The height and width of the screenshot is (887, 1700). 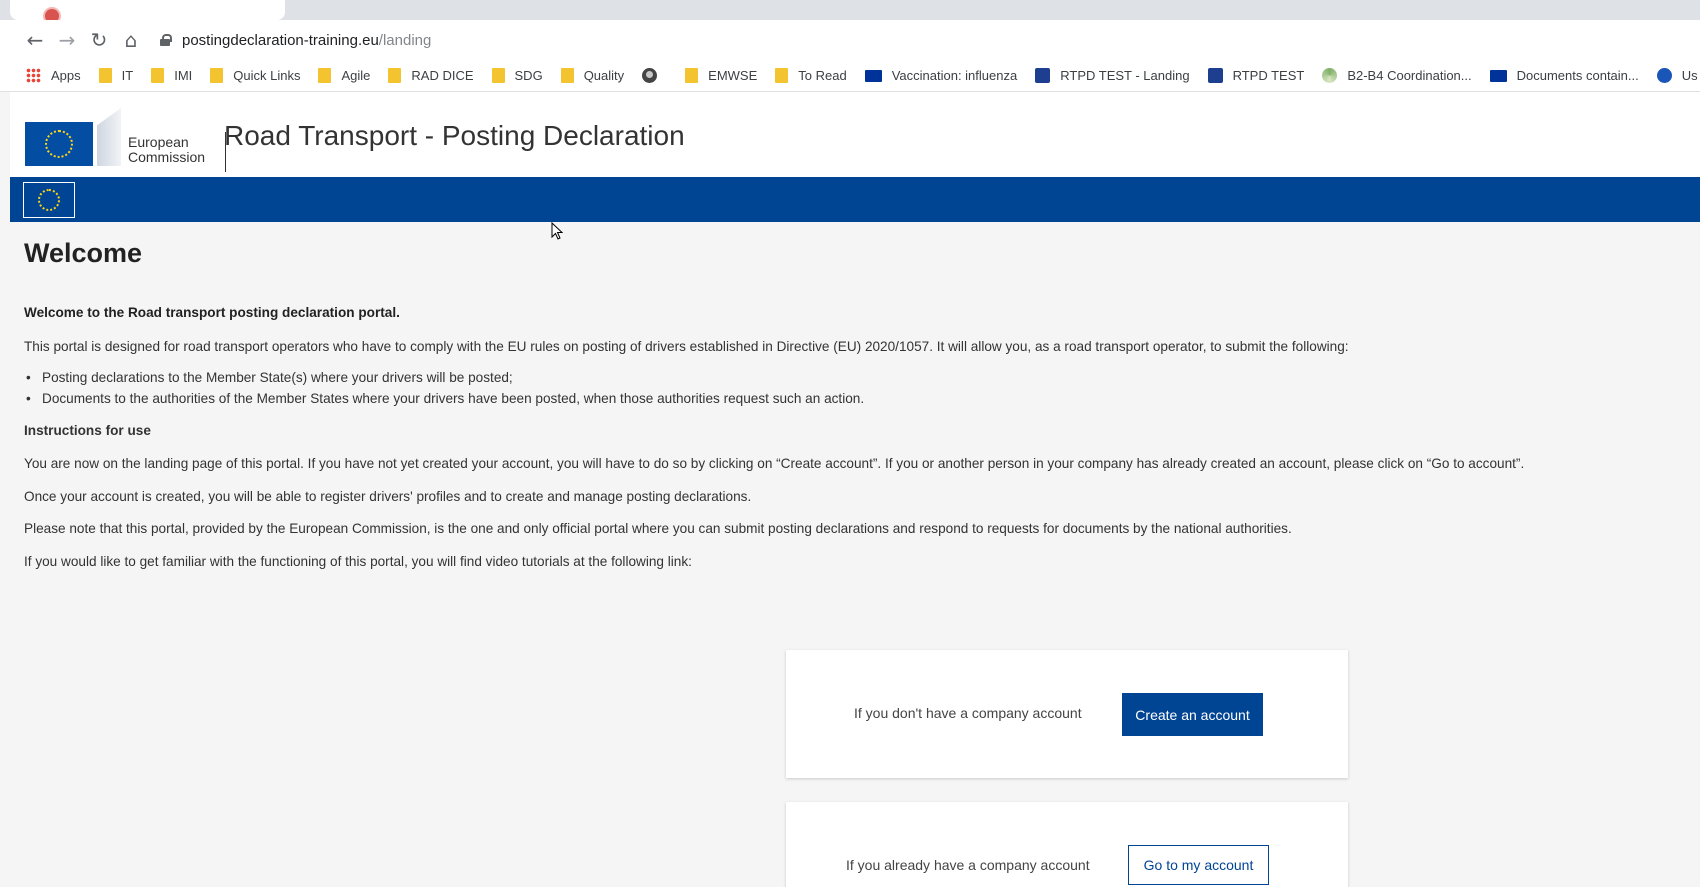 What do you see at coordinates (850, 12) in the screenshot?
I see `browser-tab-strip` at bounding box center [850, 12].